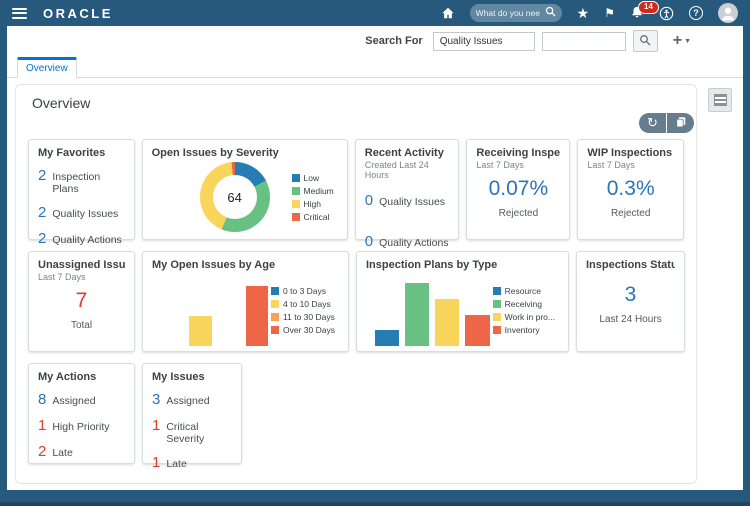 This screenshot has width=750, height=506. I want to click on tab-overview: Overview, so click(47, 67).